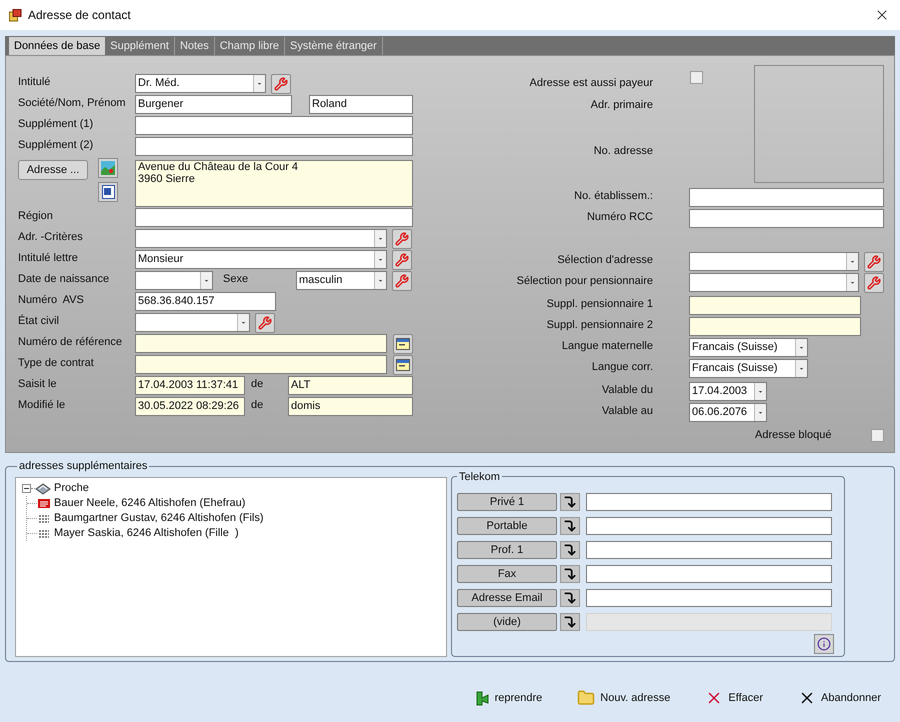  Describe the element at coordinates (599, 304) in the screenshot. I see `field-label: Suppl. pensionnaire 1` at that location.